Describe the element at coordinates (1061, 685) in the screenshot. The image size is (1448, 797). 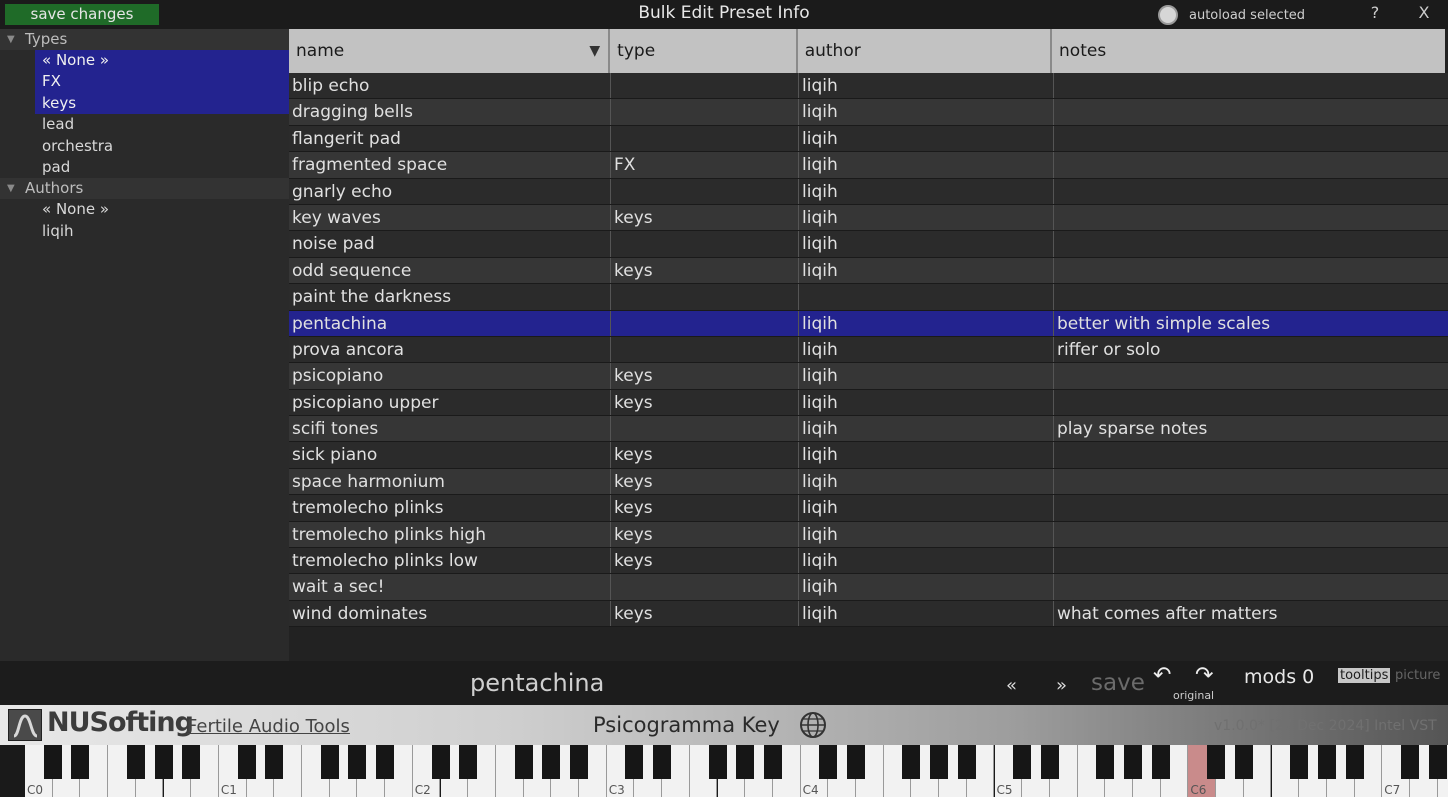
I see `next-preset-button: »` at that location.